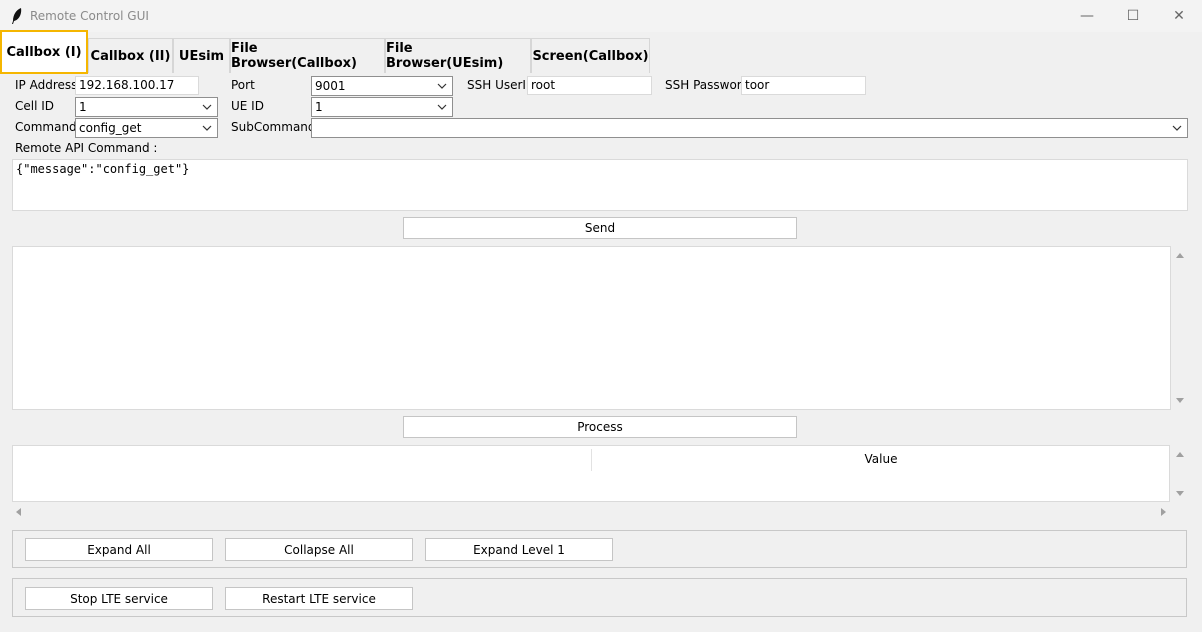 This screenshot has width=1202, height=632. What do you see at coordinates (749, 128) in the screenshot?
I see `subcommand-select` at bounding box center [749, 128].